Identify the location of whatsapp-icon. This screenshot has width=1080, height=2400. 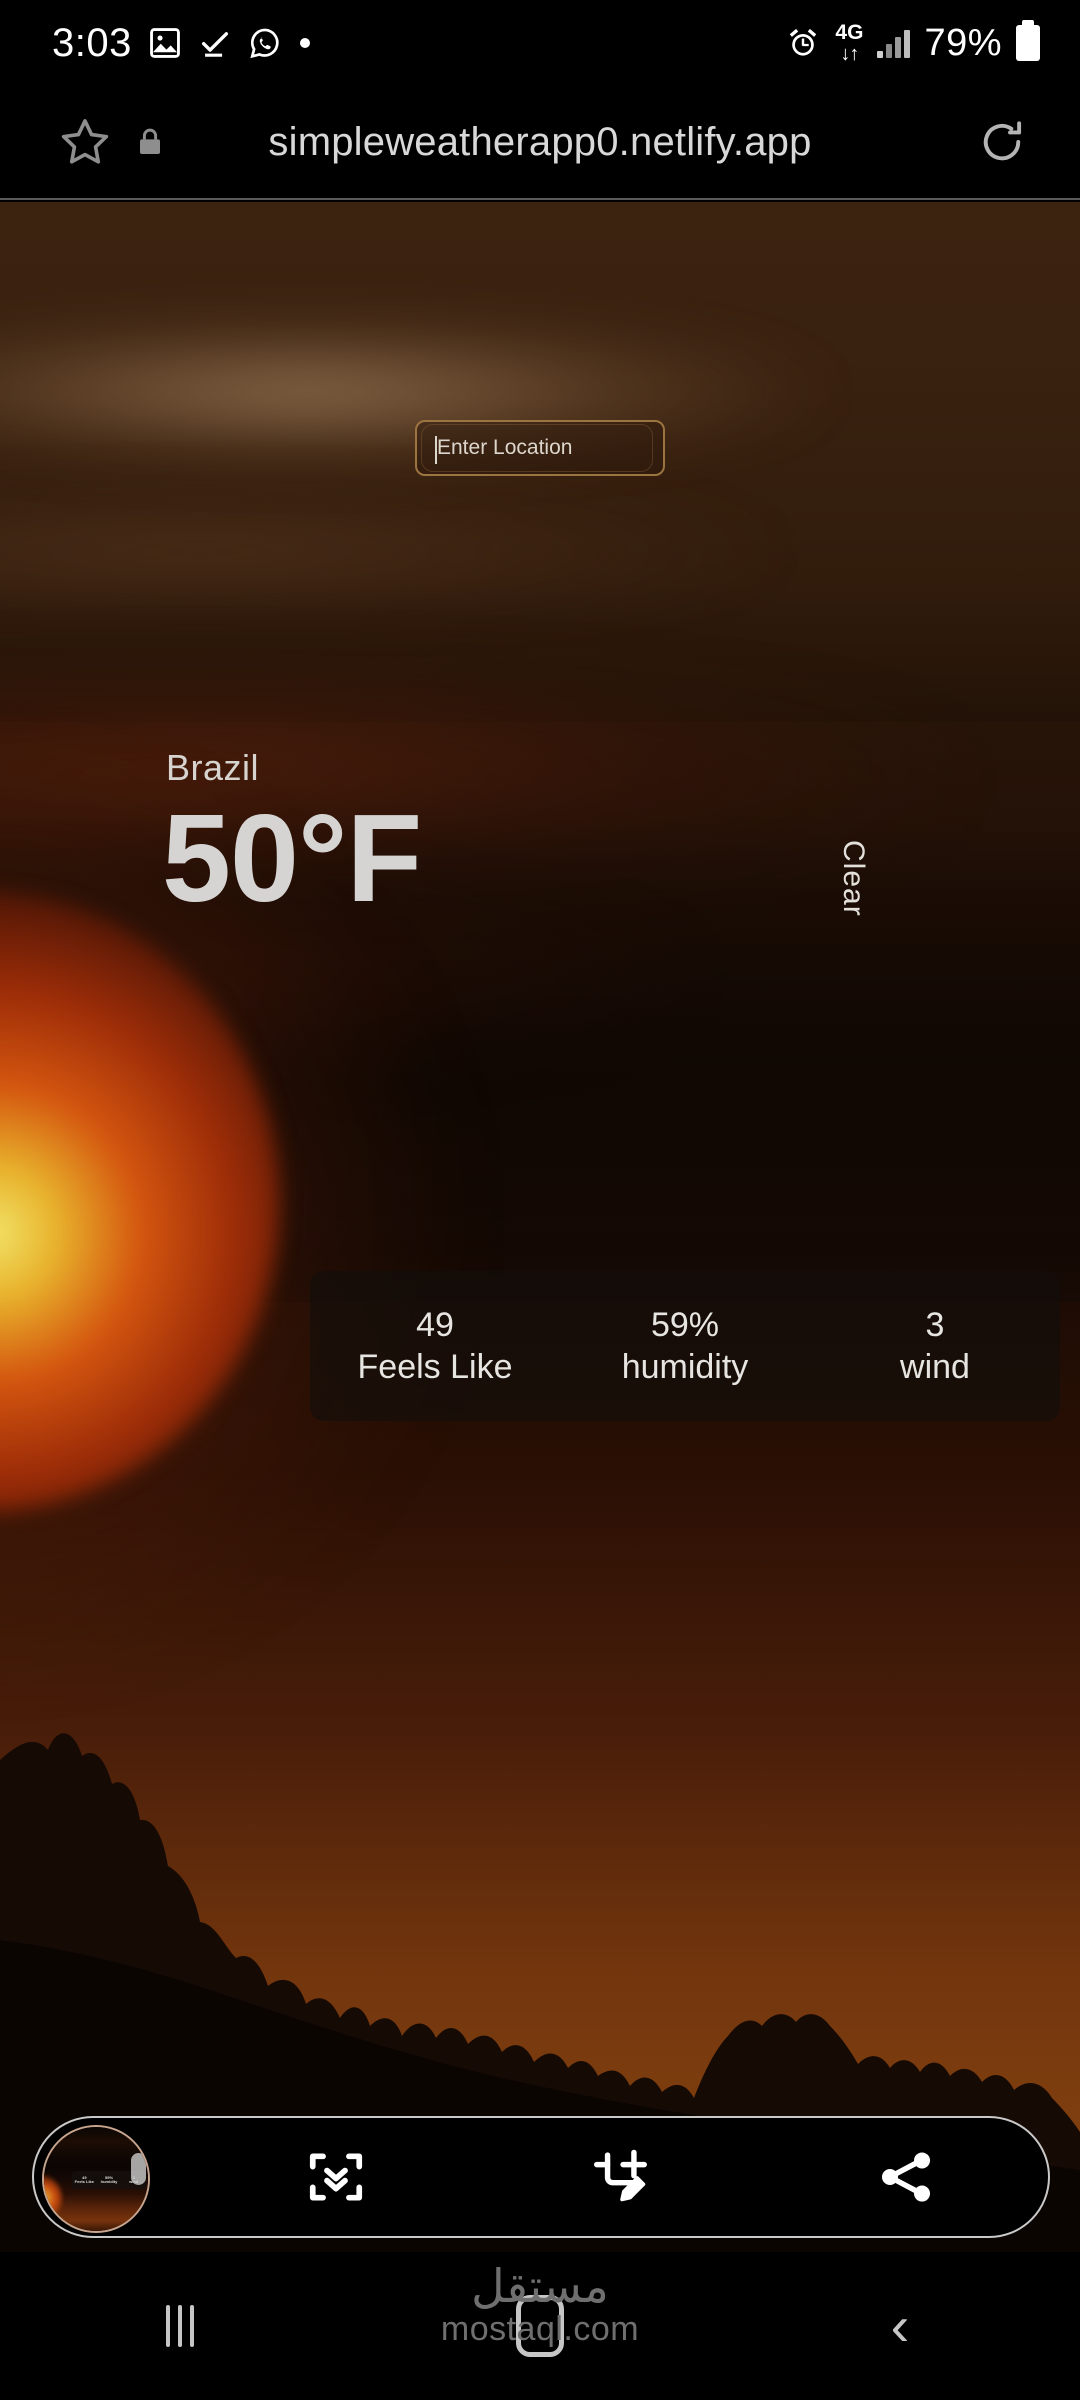
(265, 43).